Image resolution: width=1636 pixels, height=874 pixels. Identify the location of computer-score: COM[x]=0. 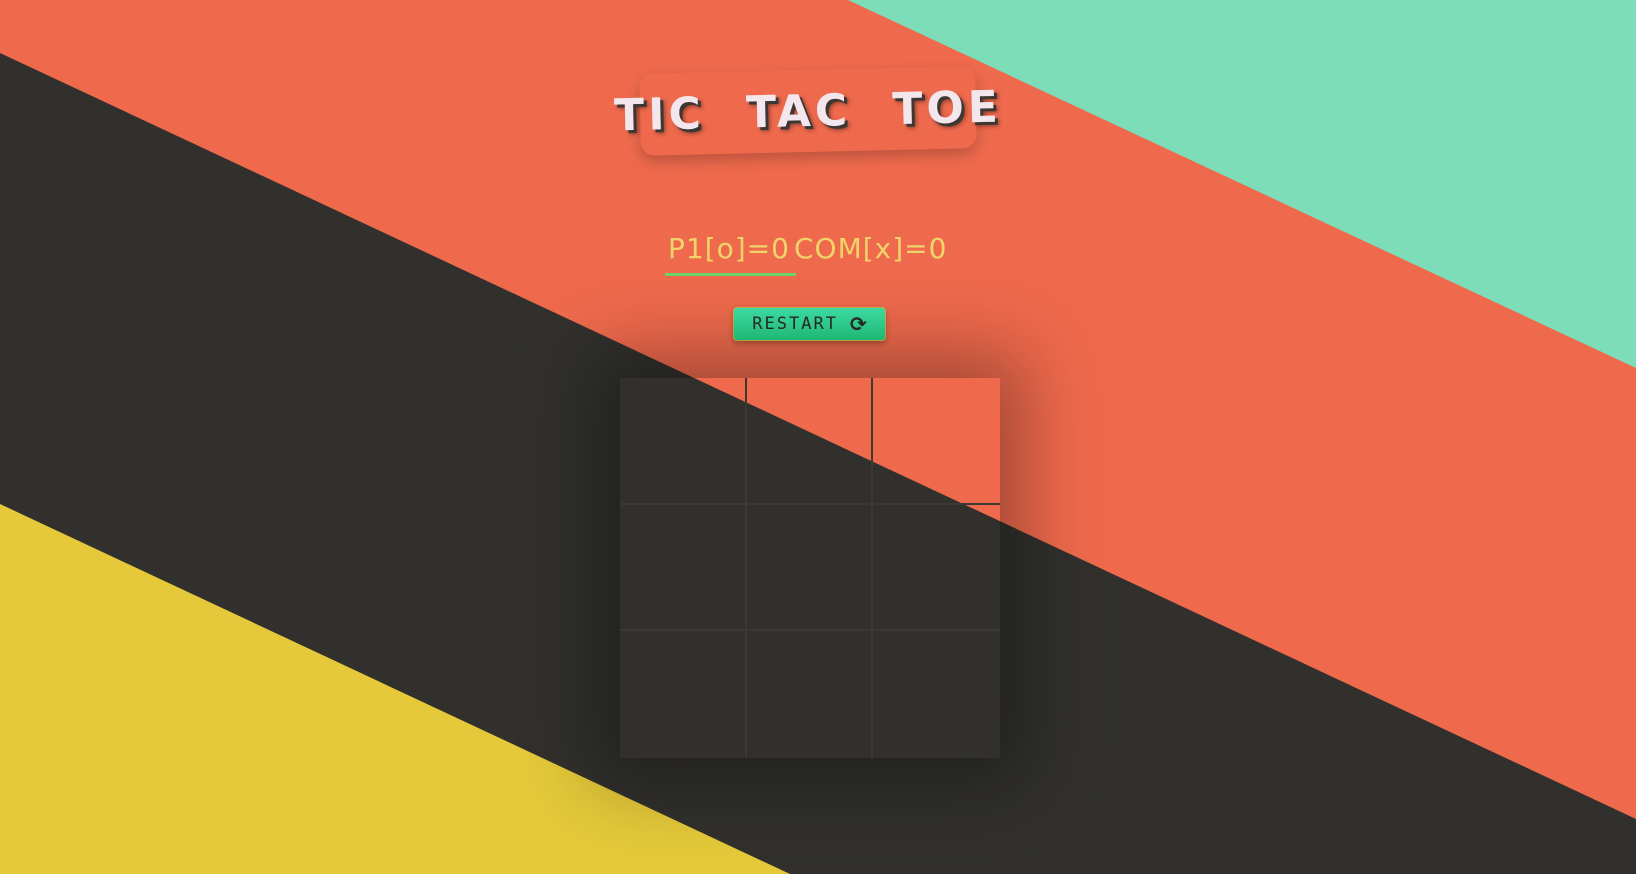
(871, 248).